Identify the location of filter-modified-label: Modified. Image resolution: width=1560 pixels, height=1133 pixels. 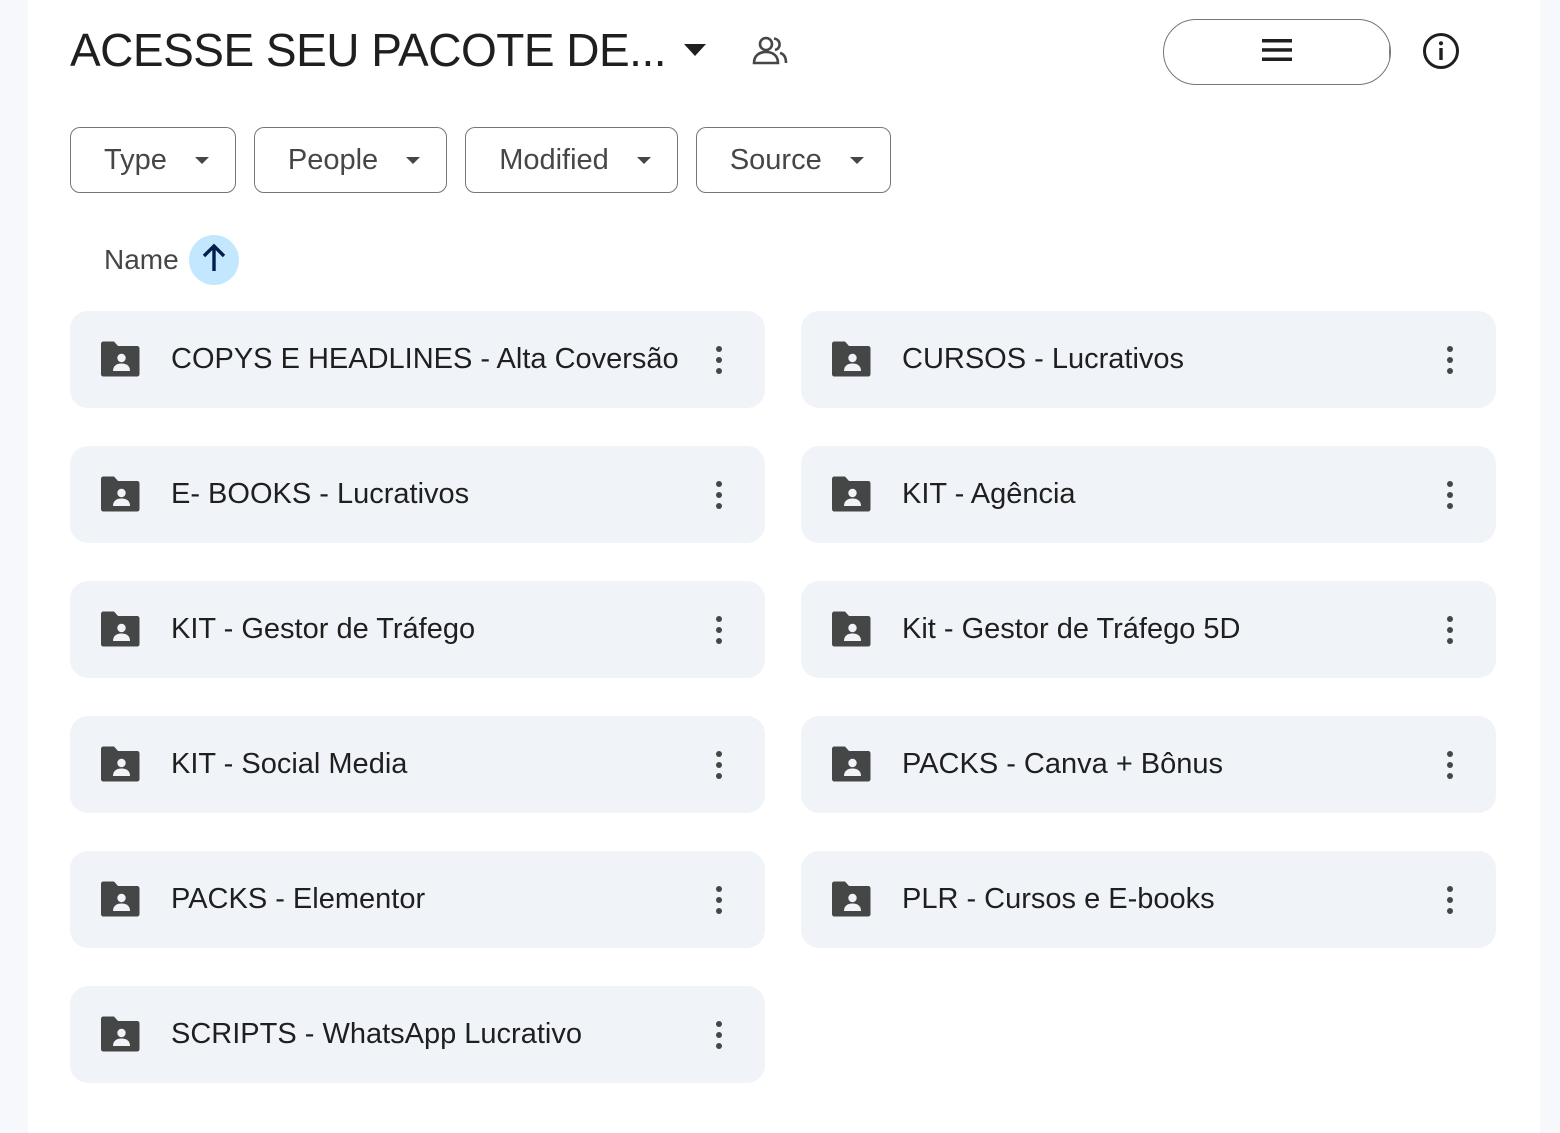
(554, 159).